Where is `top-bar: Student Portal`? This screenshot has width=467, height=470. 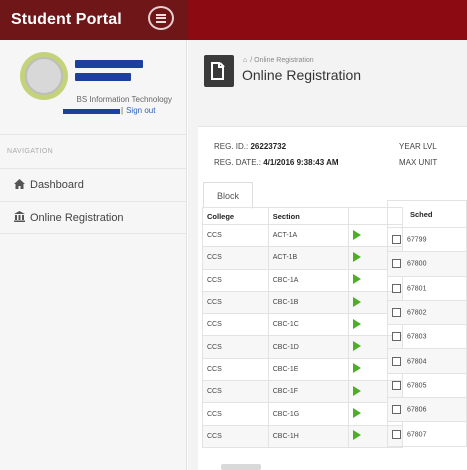 top-bar: Student Portal is located at coordinates (233, 20).